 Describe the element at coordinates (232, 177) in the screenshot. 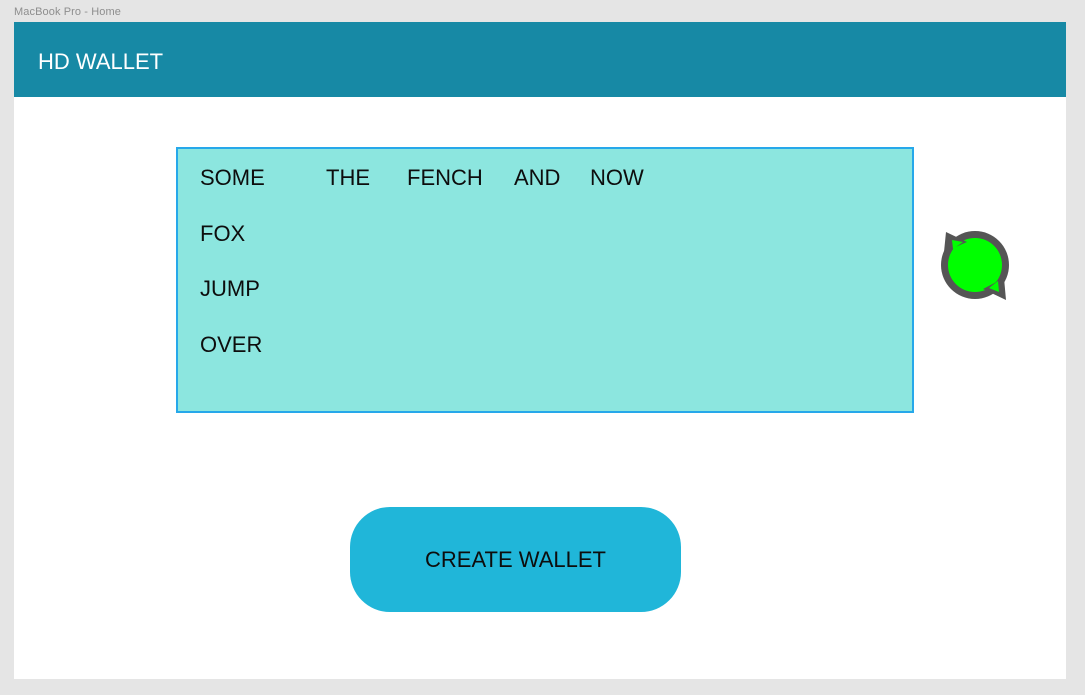

I see `mnemonic-word: SOME` at that location.